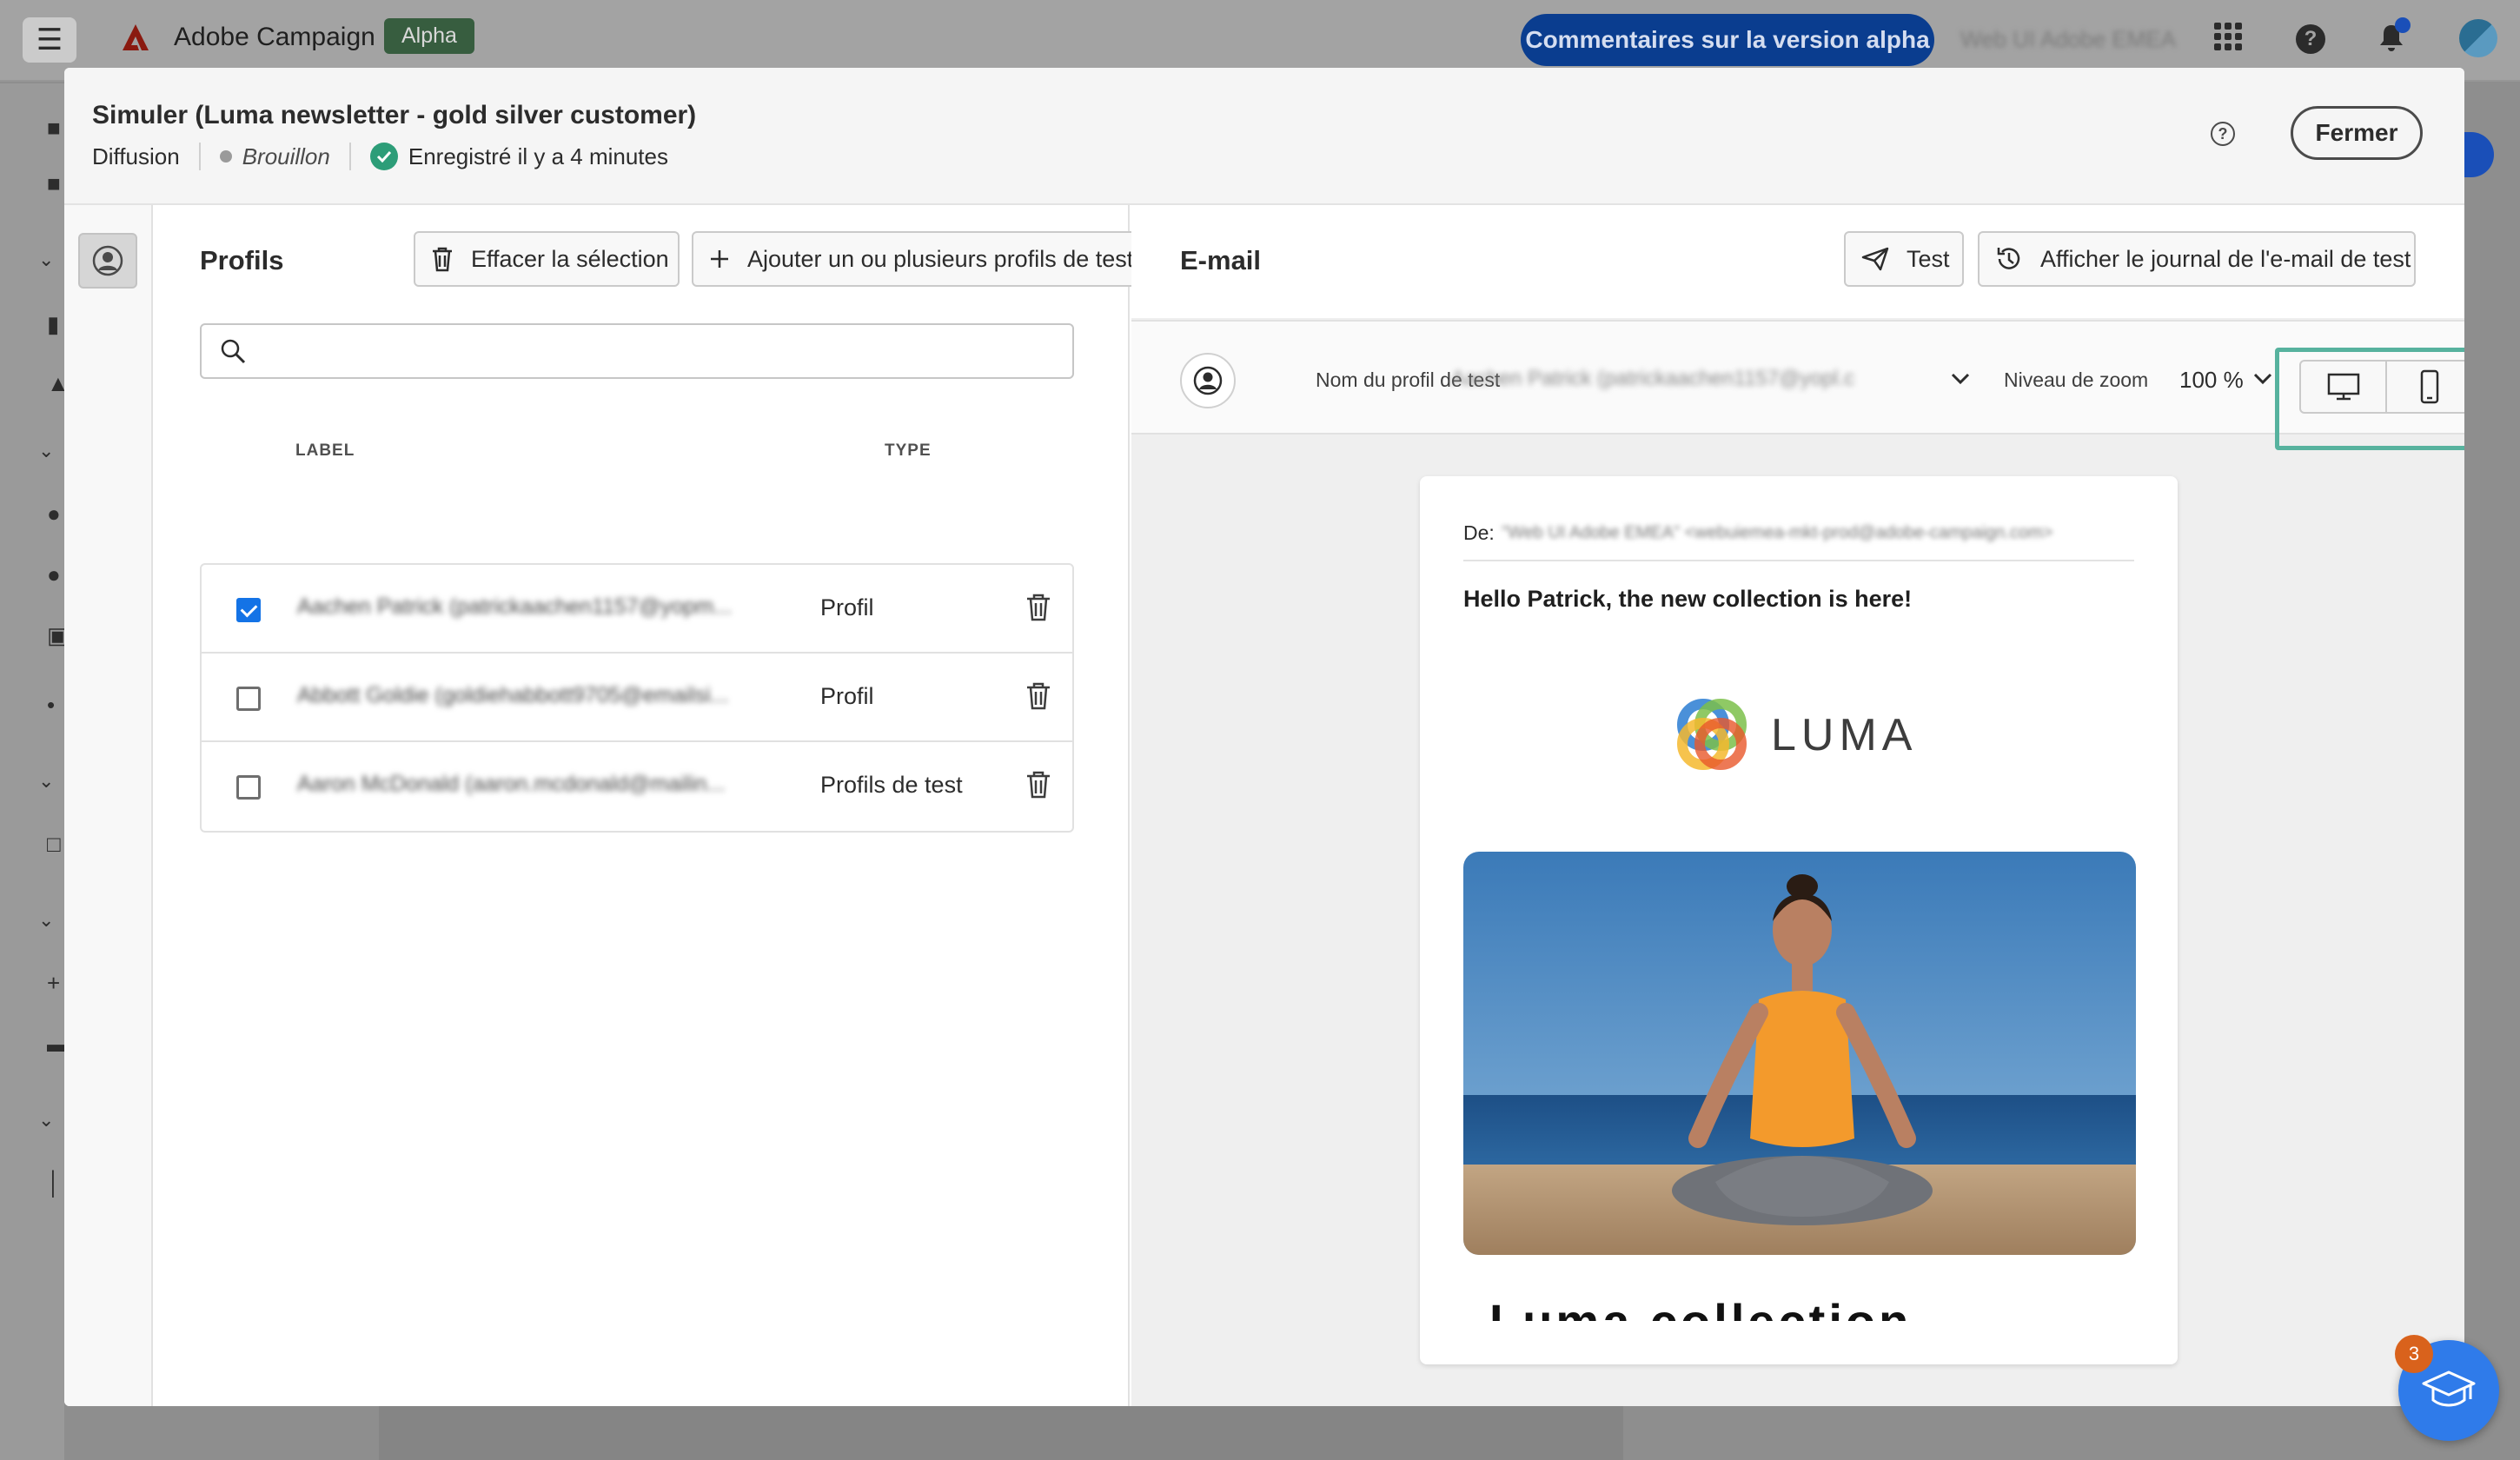 Image resolution: width=2520 pixels, height=1460 pixels. I want to click on menu-icon: ☰, so click(49, 40).